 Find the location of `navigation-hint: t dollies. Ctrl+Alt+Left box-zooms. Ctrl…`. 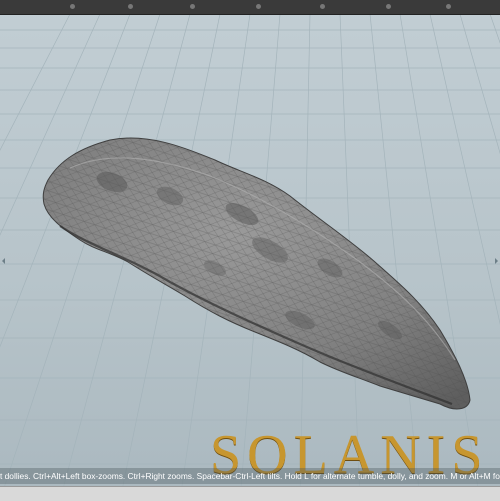

navigation-hint: t dollies. Ctrl+Alt+Left box-zooms. Ctrl… is located at coordinates (250, 476).